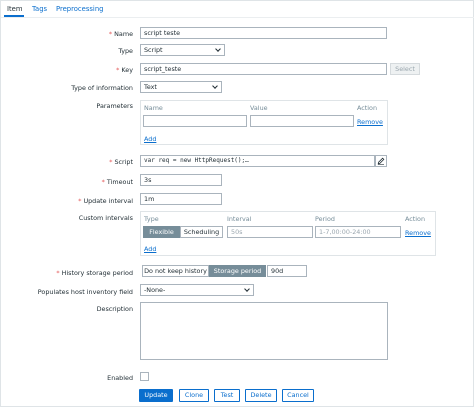  I want to click on custom-interval-add-link: Add, so click(150, 249).